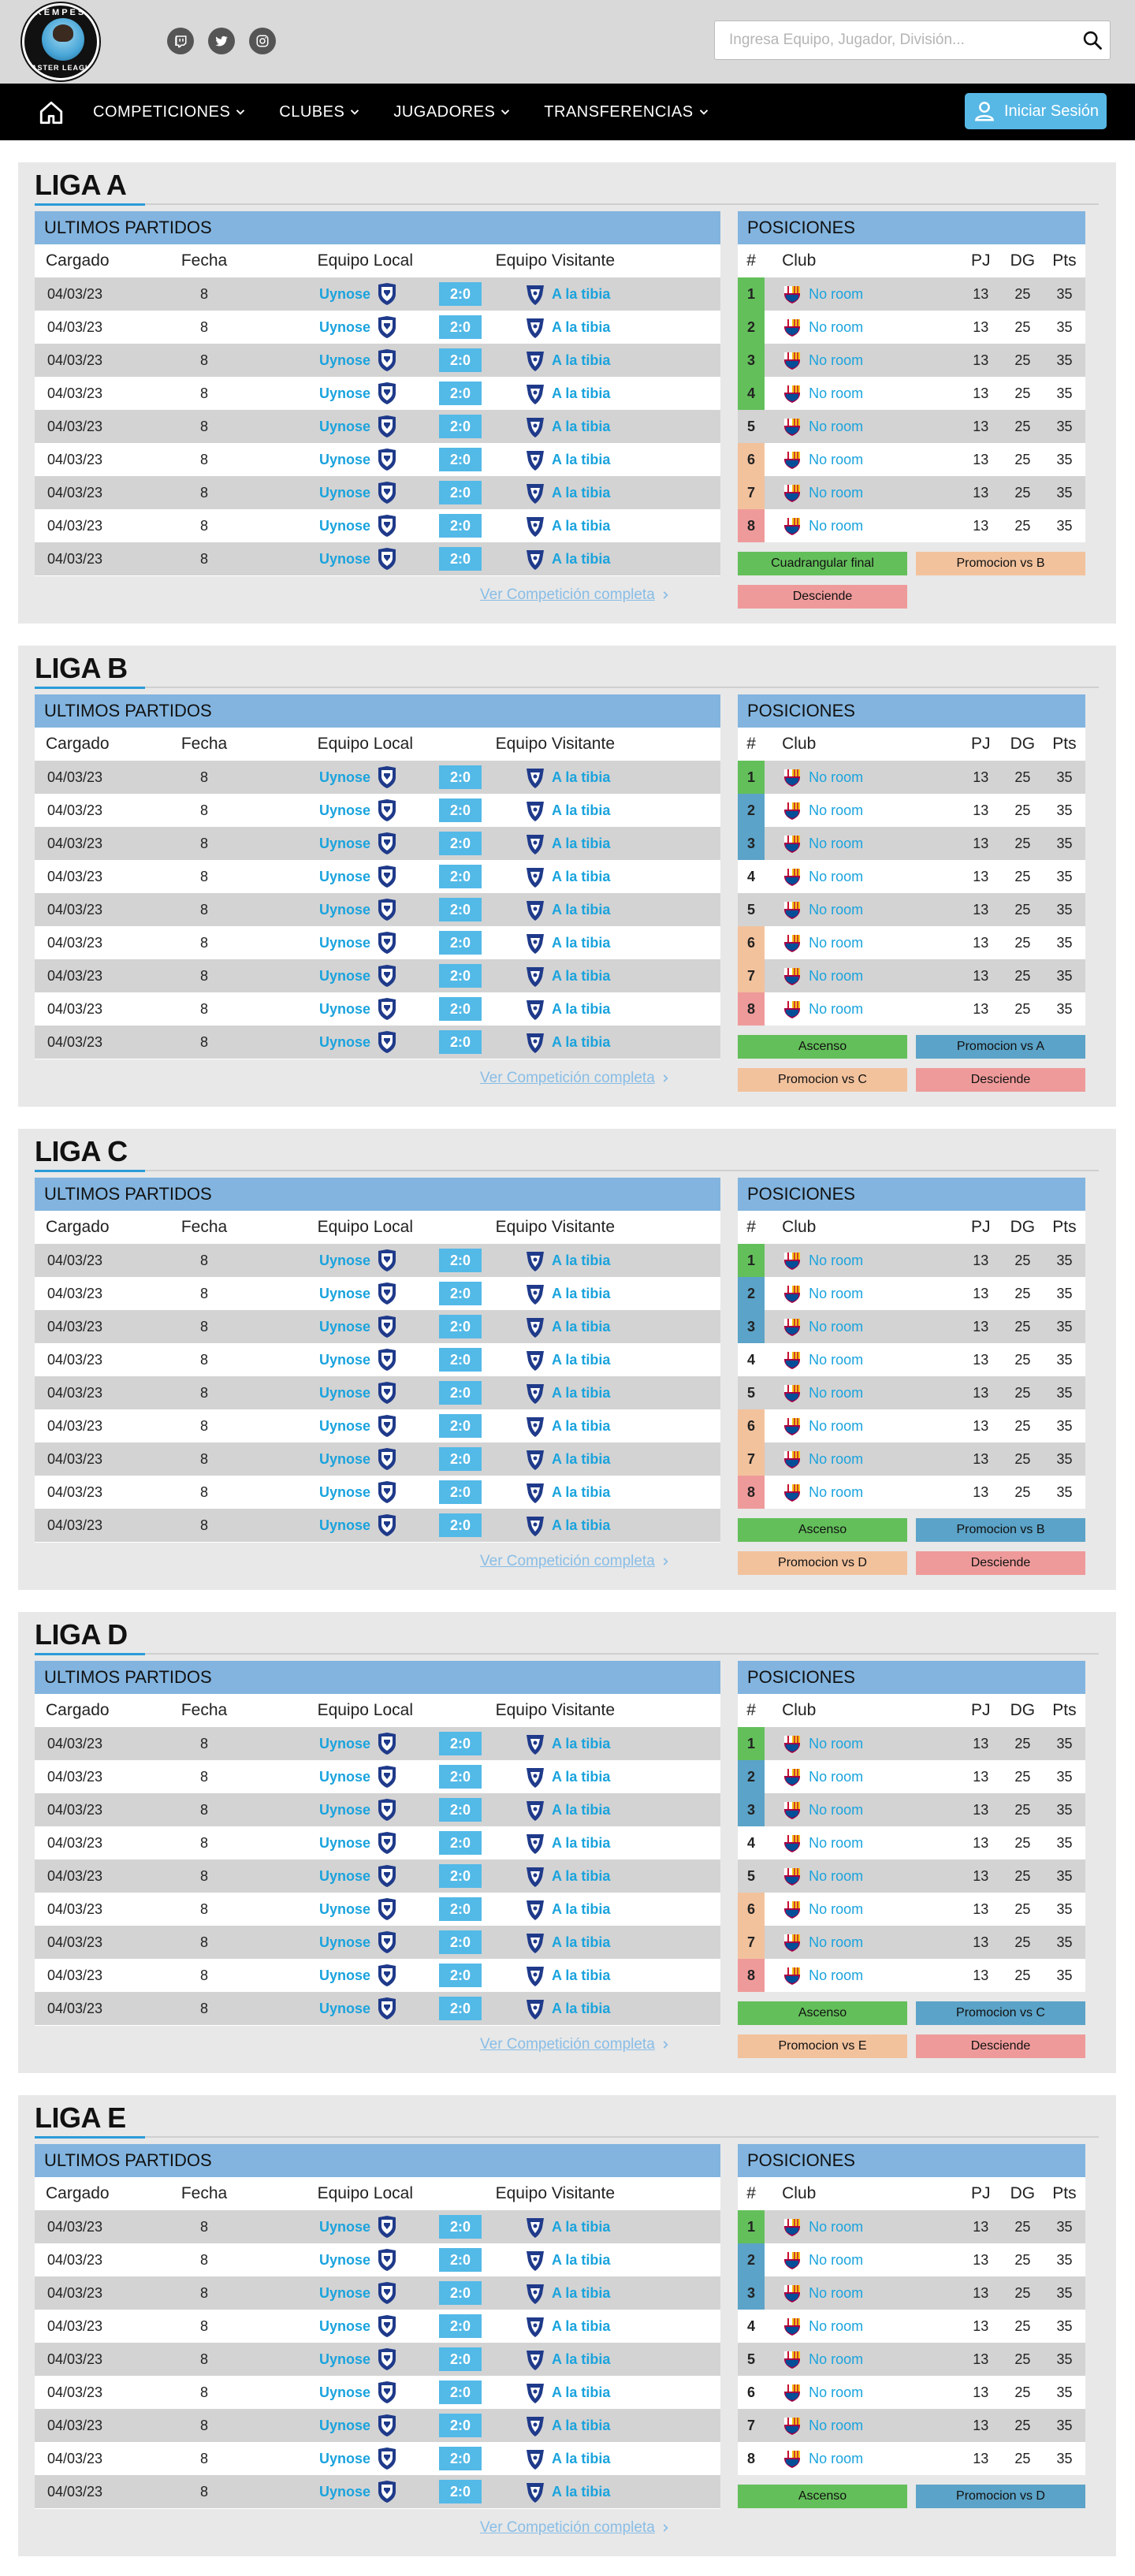 Image resolution: width=1135 pixels, height=2576 pixels. I want to click on twitter-icon, so click(221, 41).